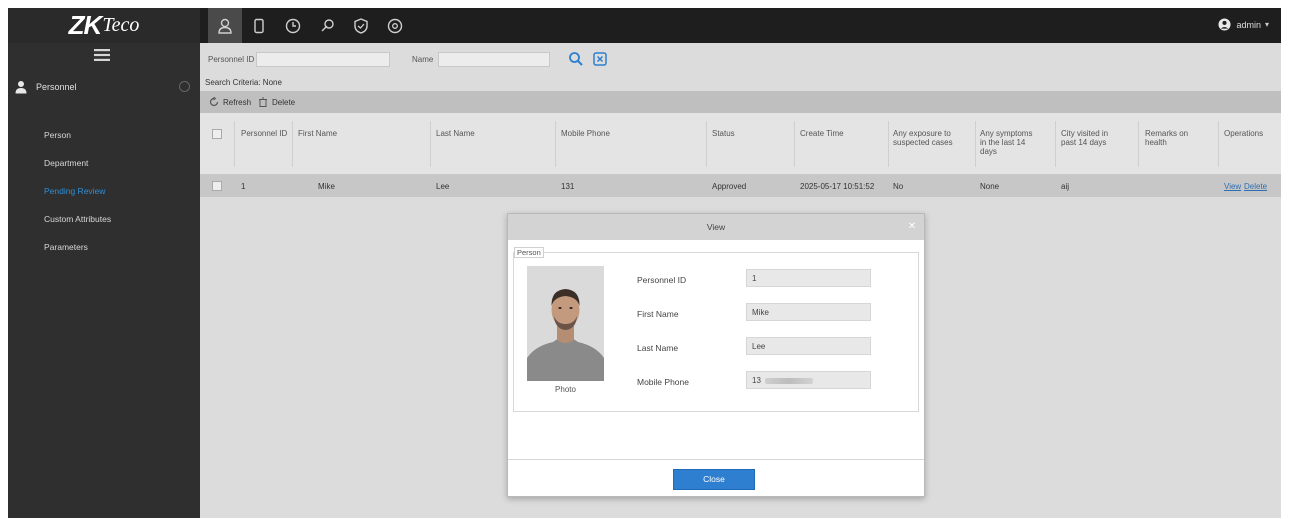 The width and height of the screenshot is (1289, 519). I want to click on name-label: Name, so click(423, 59).